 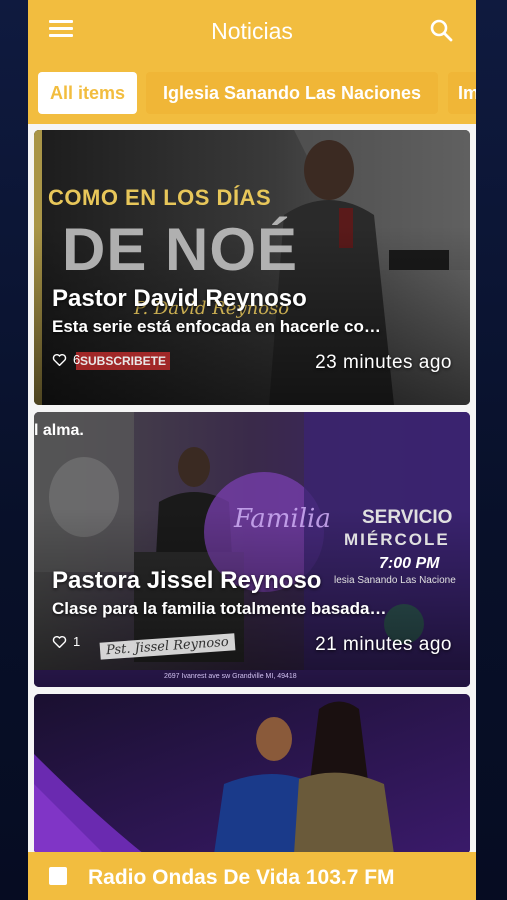 I want to click on play-stop-button, so click(x=58, y=876).